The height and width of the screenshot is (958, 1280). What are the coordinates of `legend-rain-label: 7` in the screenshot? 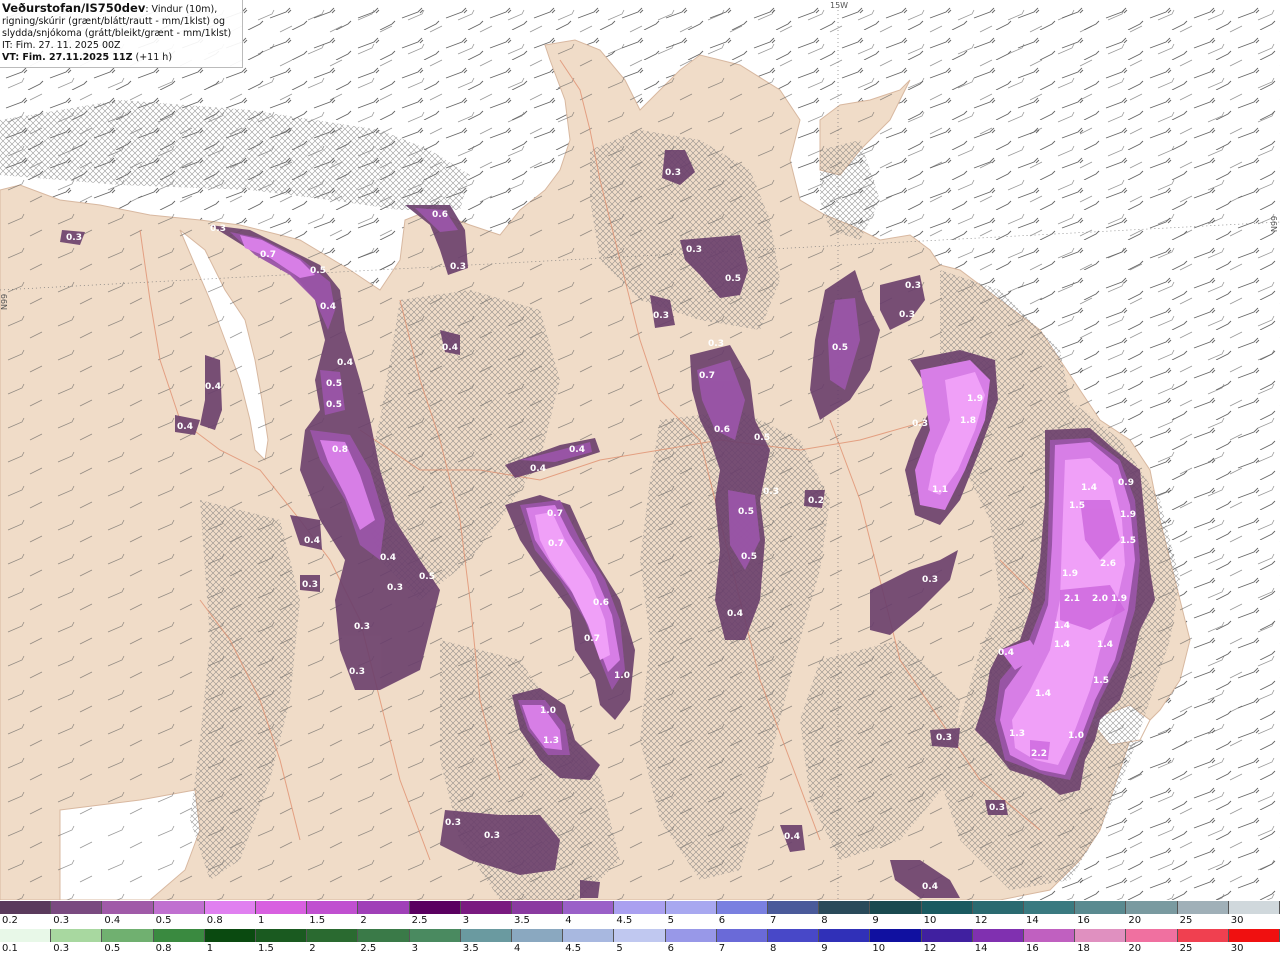 It's located at (722, 948).